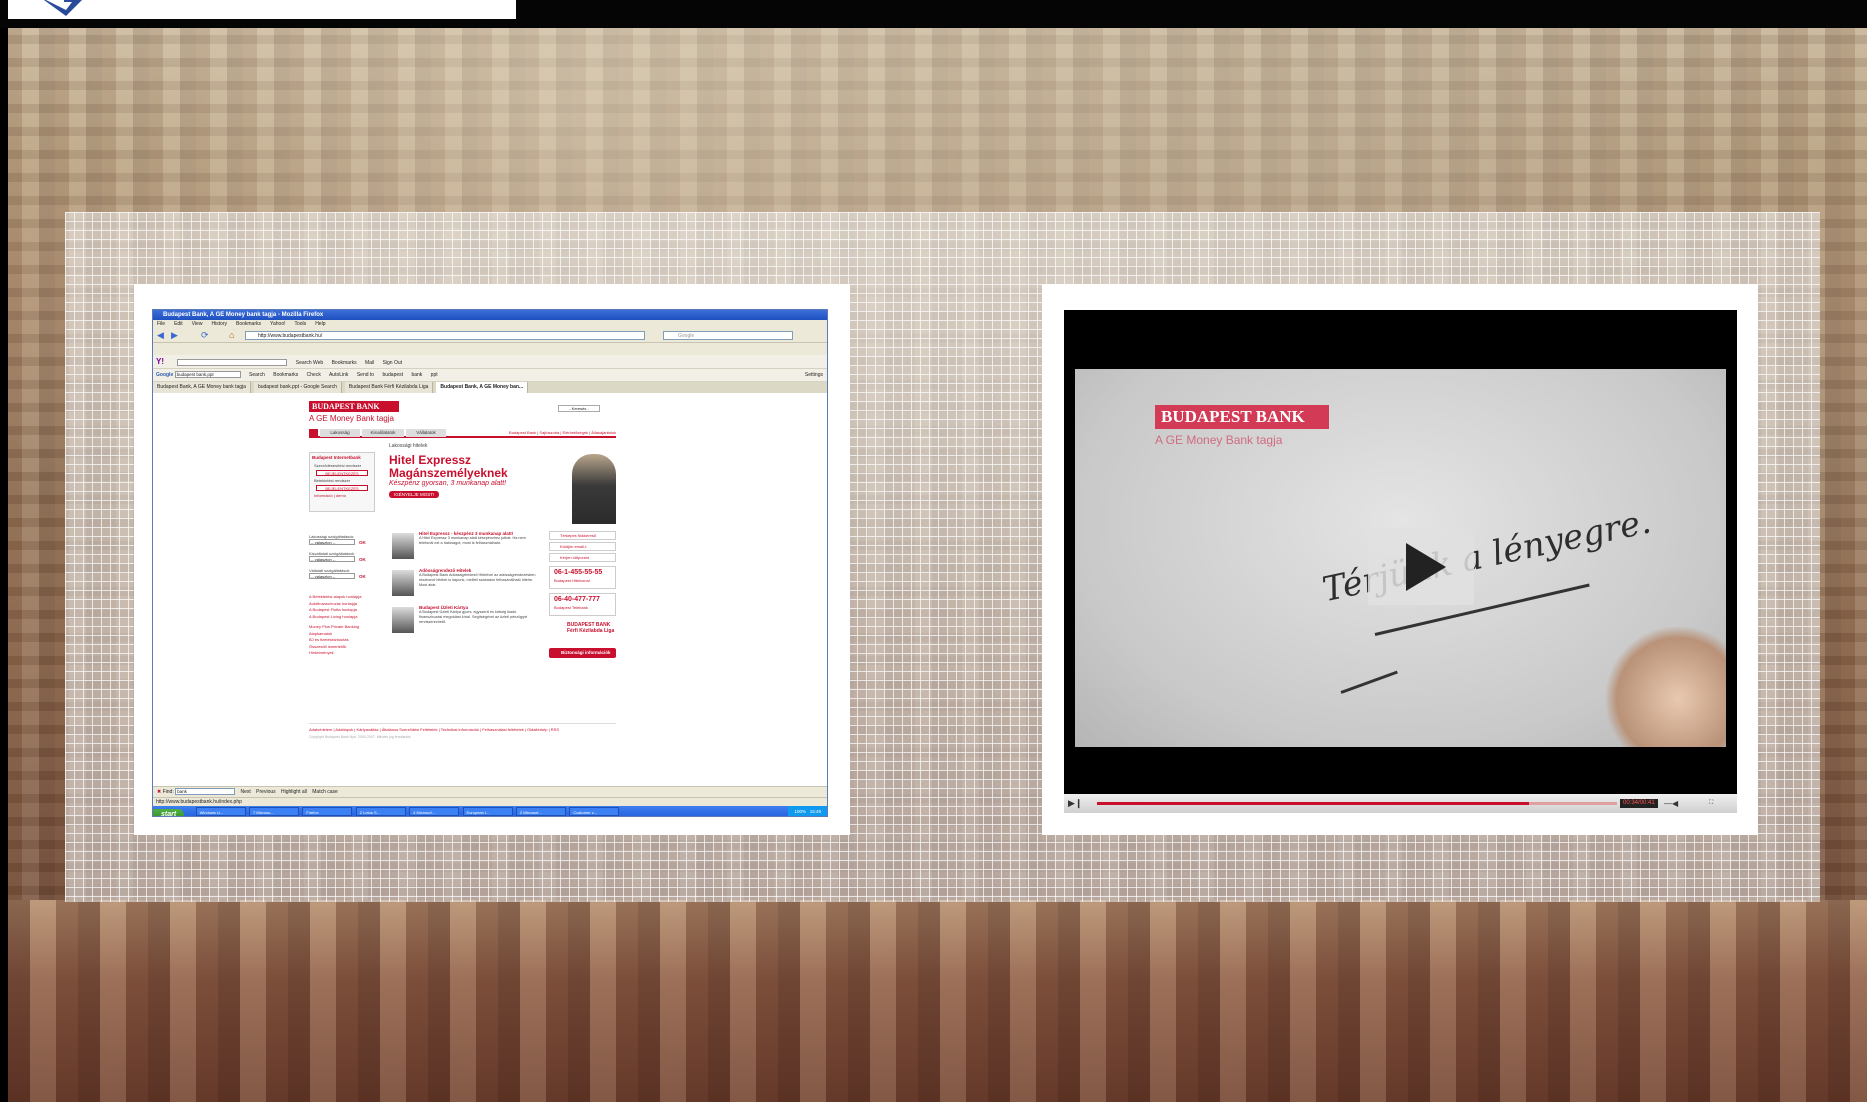  I want to click on close-icon: ✖, so click(159, 792).